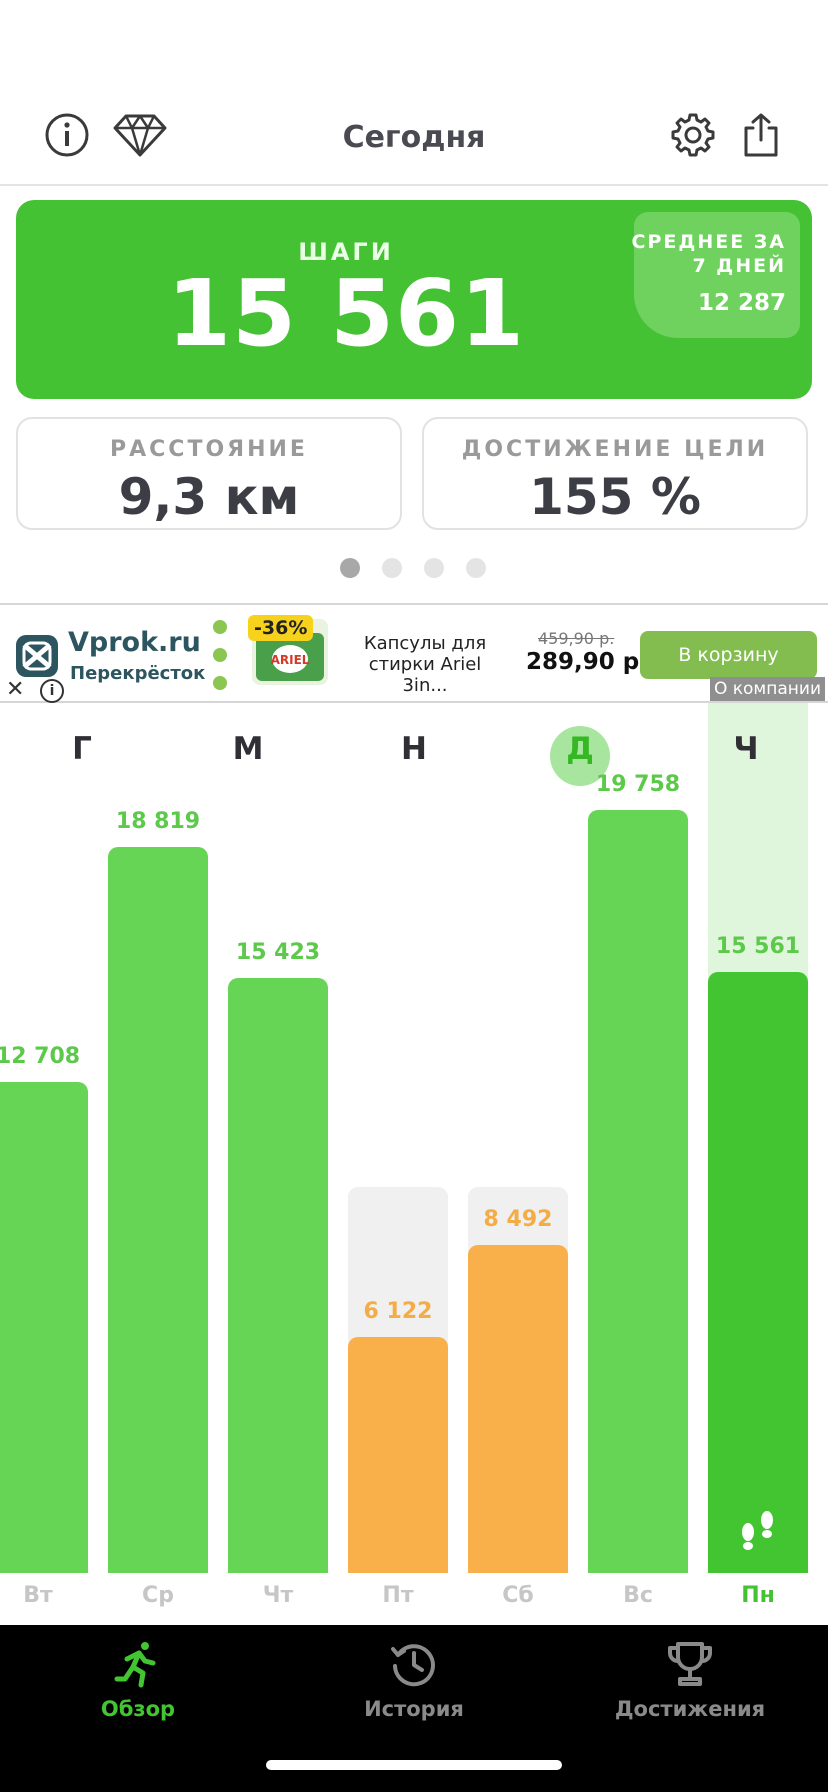 This screenshot has width=828, height=1792. What do you see at coordinates (350, 568) in the screenshot?
I see `page-dot-active` at bounding box center [350, 568].